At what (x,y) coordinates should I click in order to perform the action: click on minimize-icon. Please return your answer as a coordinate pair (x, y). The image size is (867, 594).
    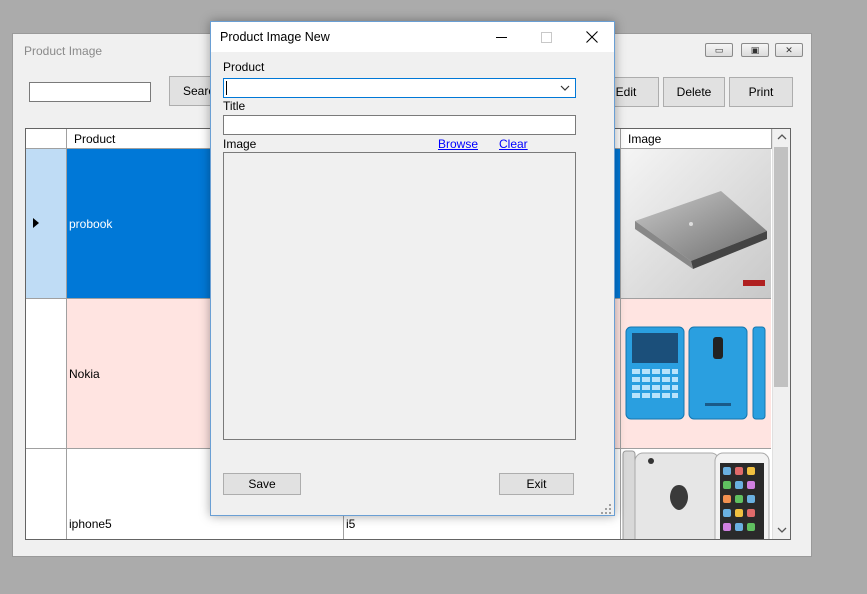
    Looking at the image, I should click on (501, 37).